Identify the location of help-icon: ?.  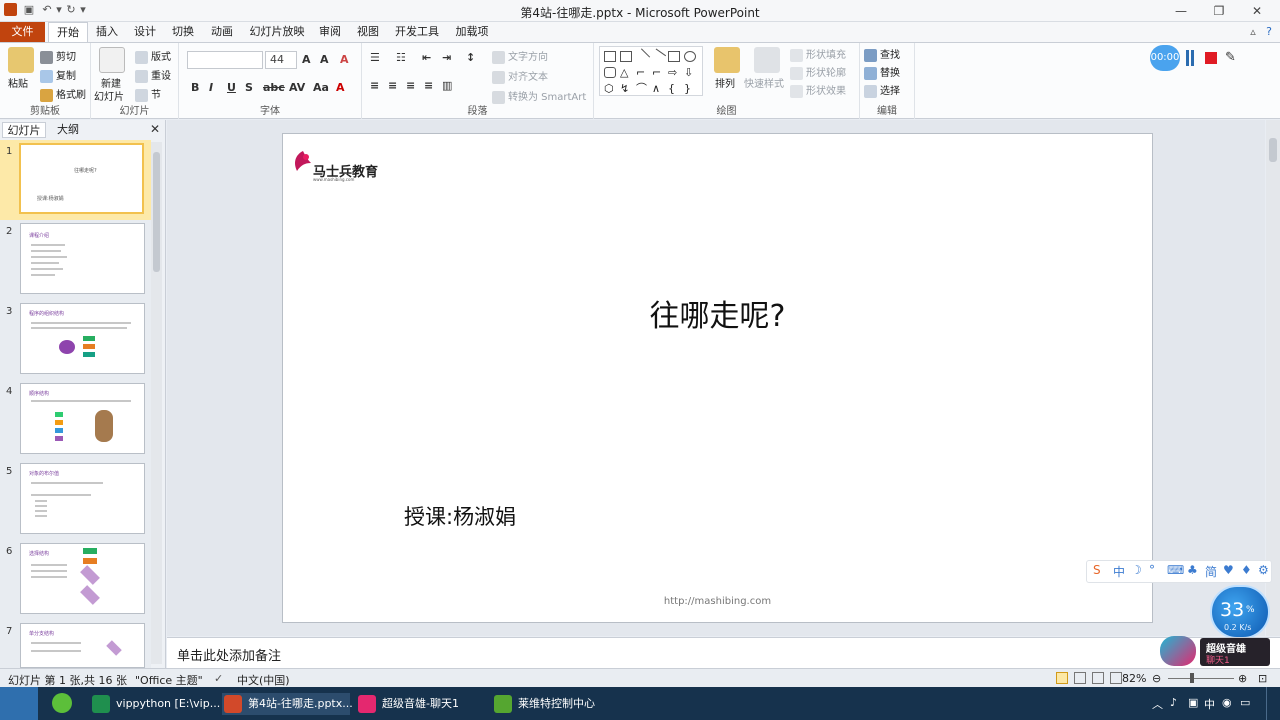
(1269, 32).